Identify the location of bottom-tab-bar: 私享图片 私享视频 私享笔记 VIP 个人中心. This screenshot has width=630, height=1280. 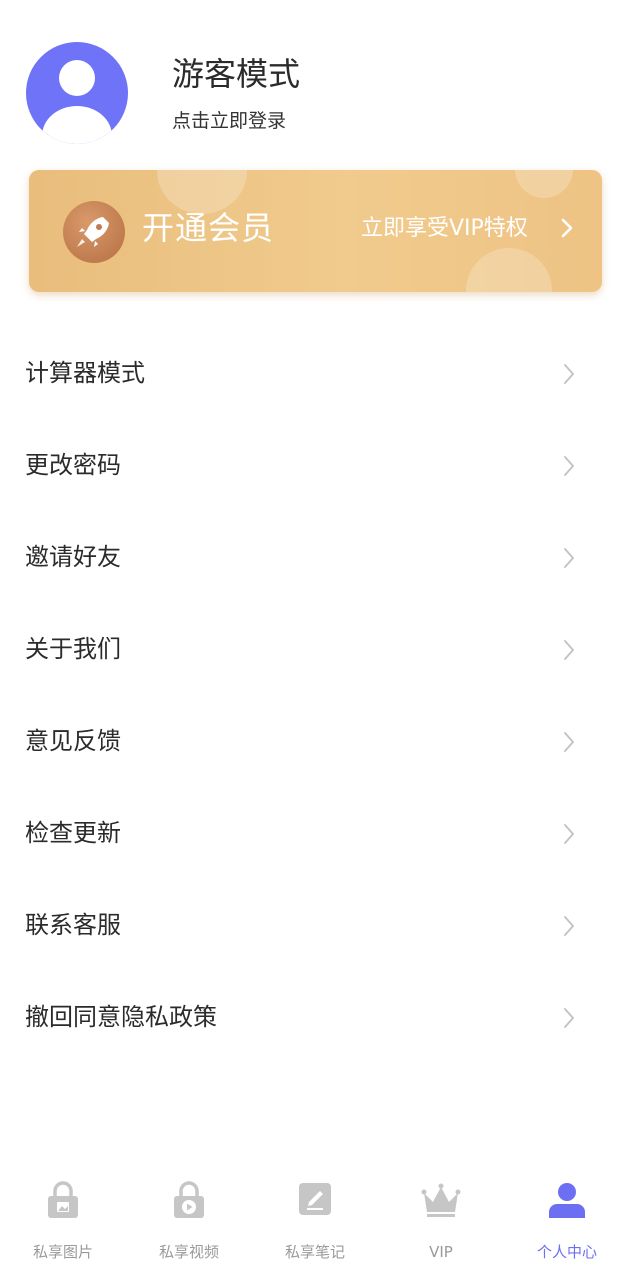
(315, 1225).